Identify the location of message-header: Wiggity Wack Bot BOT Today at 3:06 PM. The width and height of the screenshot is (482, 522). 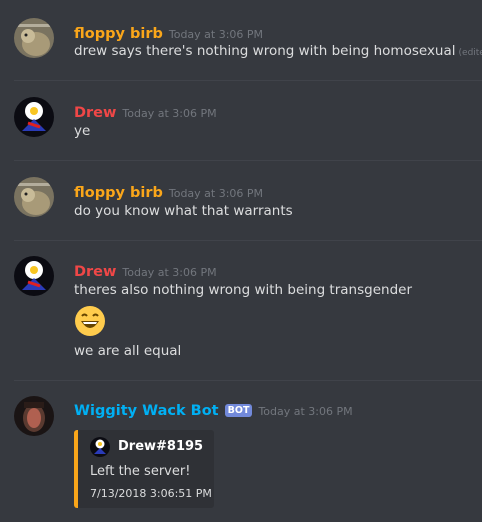
(213, 409).